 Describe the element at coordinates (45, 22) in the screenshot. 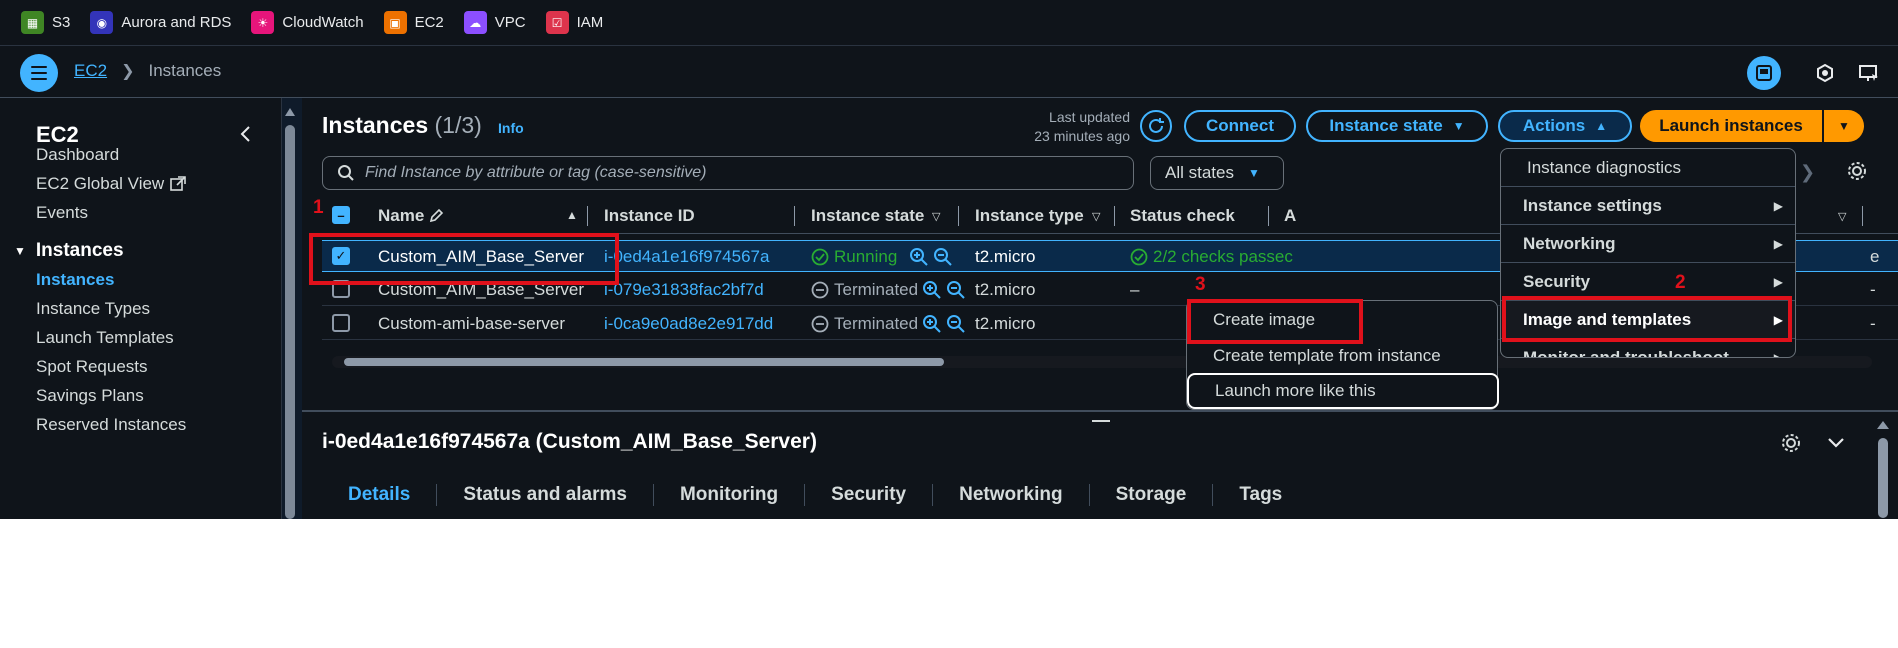

I see `fav-s3: ▦ S3` at that location.